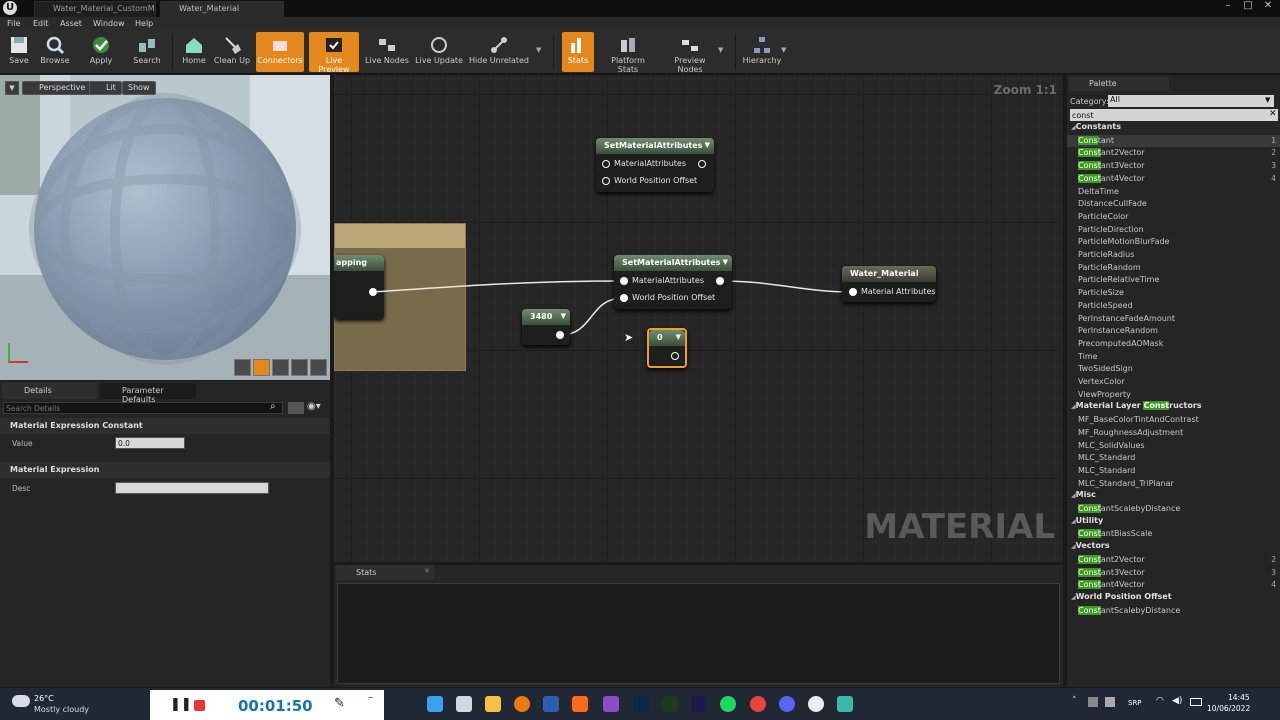 This screenshot has width=1280, height=720. Describe the element at coordinates (194, 52) in the screenshot. I see `home-button: Home` at that location.